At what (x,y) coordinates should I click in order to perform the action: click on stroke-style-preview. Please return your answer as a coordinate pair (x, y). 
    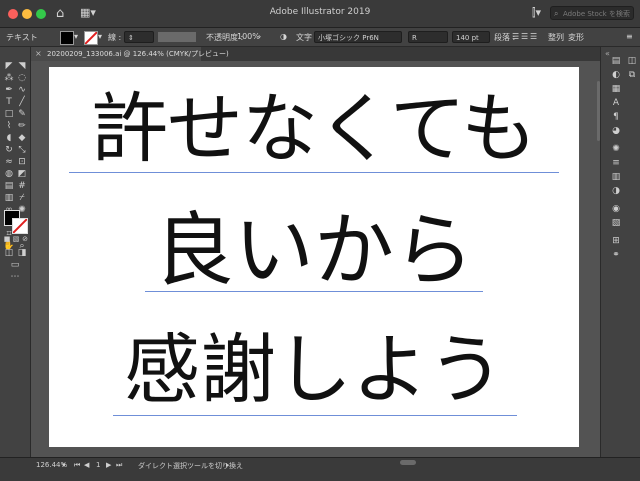
    Looking at the image, I should click on (177, 37).